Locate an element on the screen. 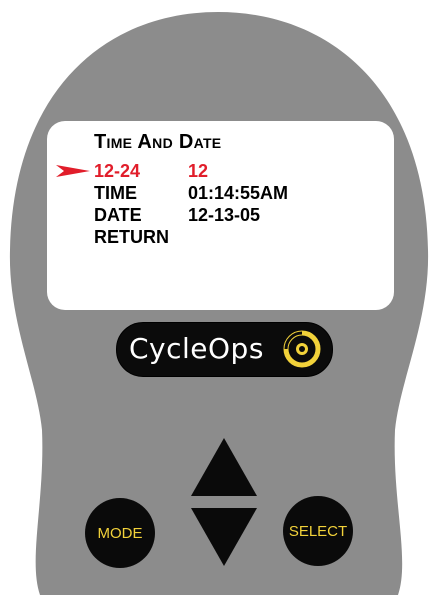 The image size is (437, 595). menu-item-label: DATE is located at coordinates (118, 215).